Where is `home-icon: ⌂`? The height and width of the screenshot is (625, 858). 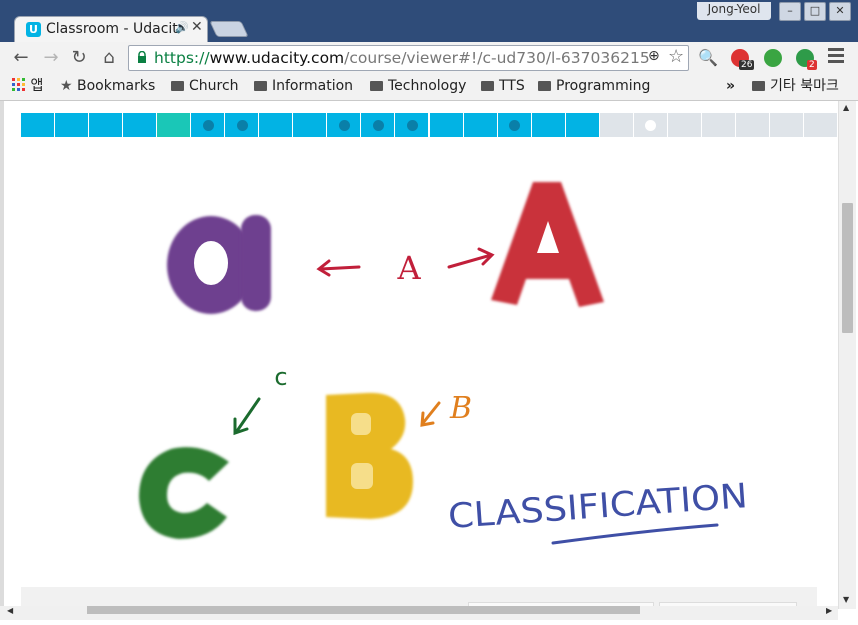 home-icon: ⌂ is located at coordinates (109, 58).